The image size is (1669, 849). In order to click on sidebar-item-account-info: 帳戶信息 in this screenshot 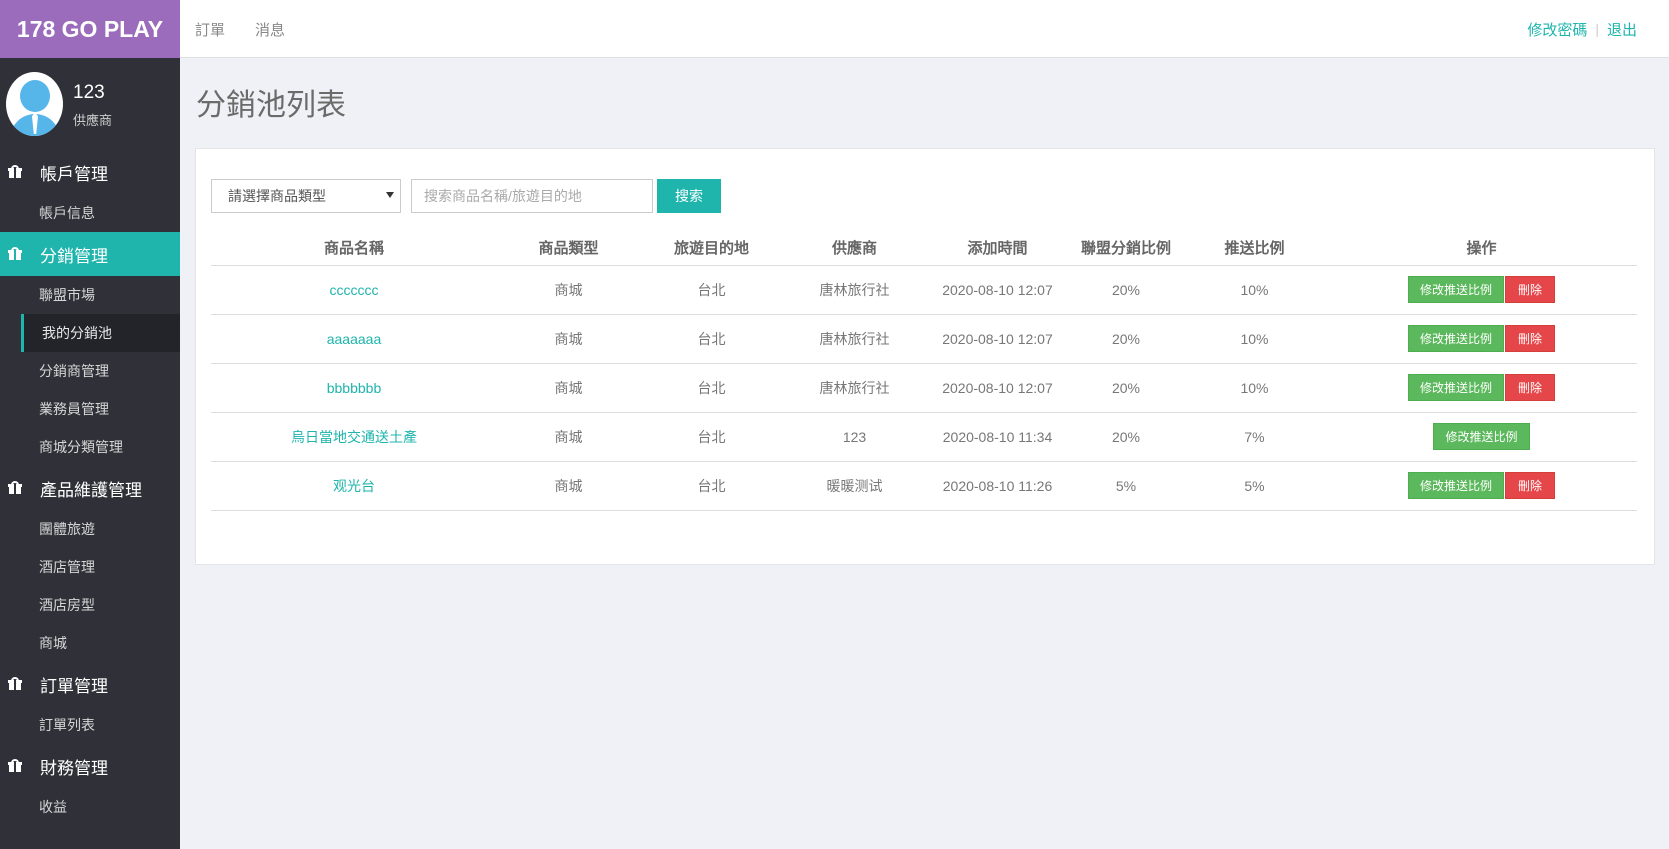, I will do `click(90, 213)`.